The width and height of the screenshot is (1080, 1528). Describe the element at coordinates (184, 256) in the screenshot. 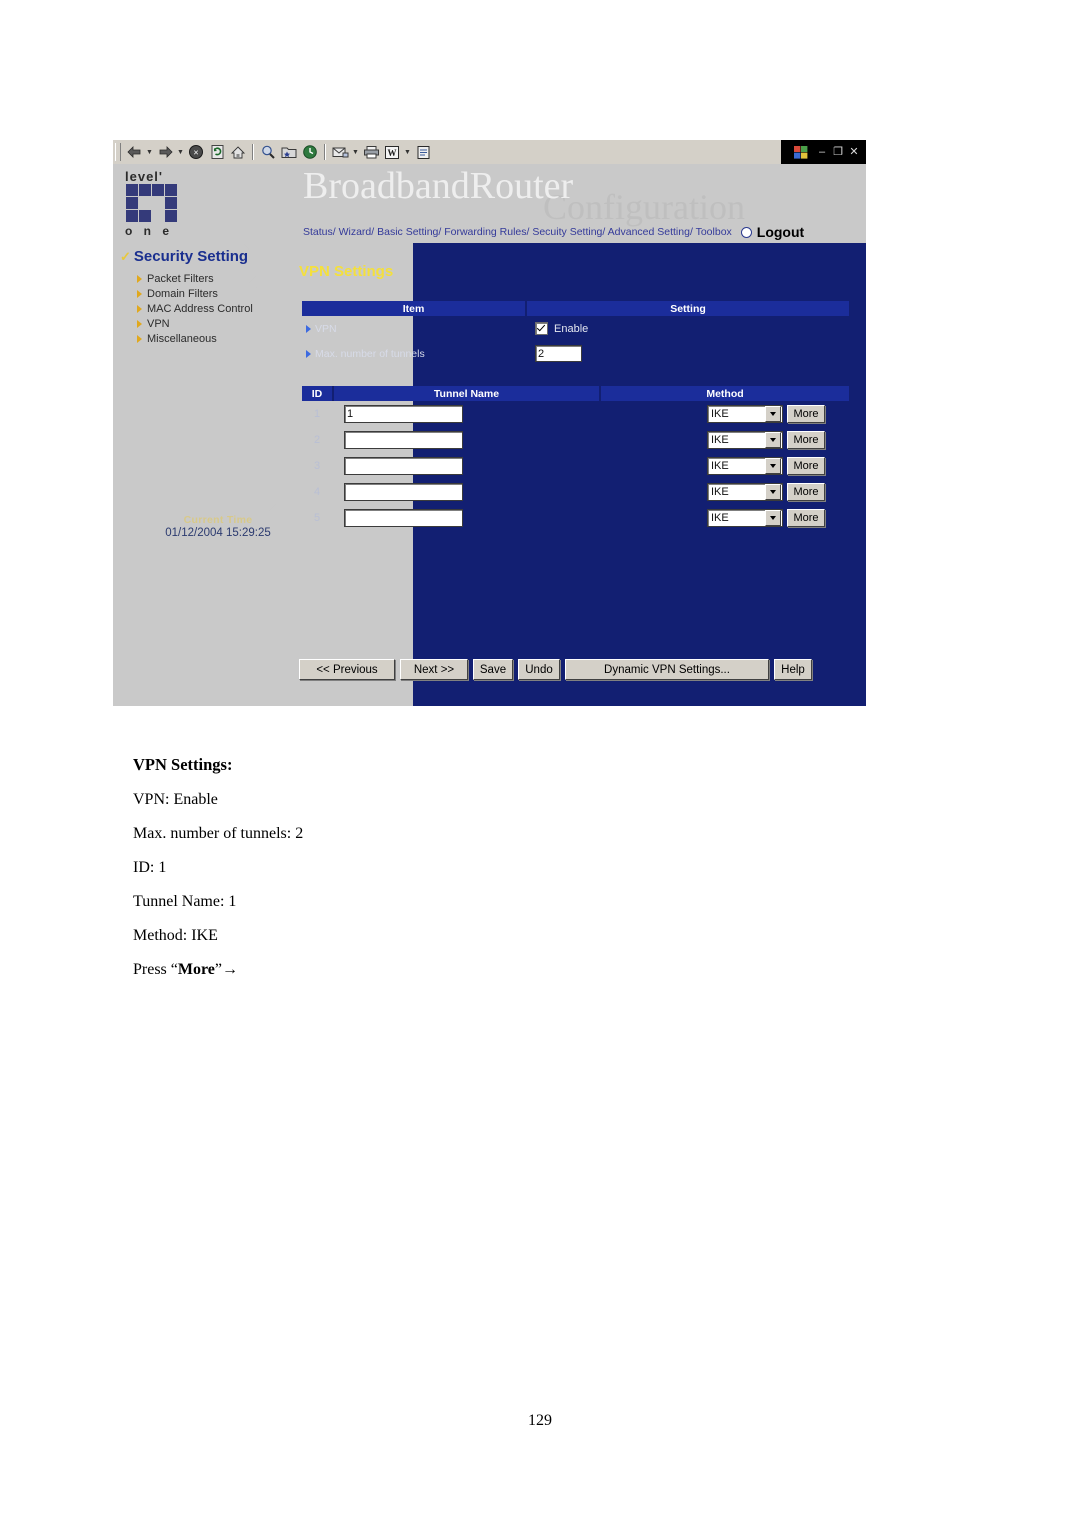

I see `sidebar-section-title: ✓ Security Setting` at that location.